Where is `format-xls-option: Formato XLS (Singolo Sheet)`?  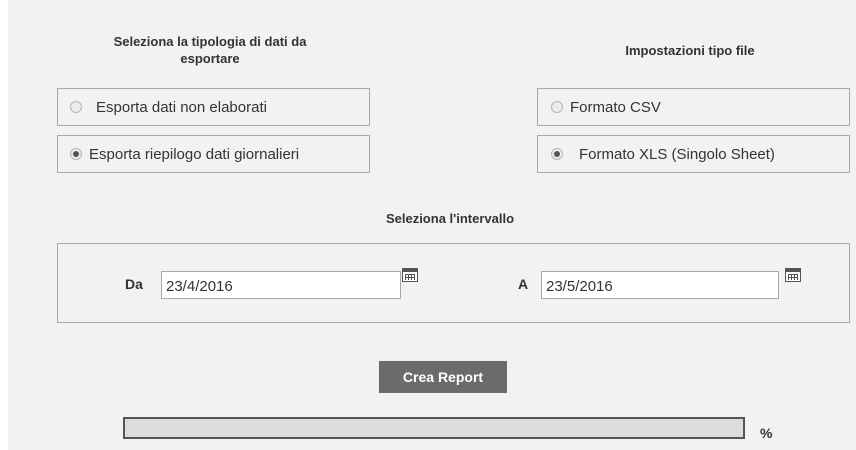
format-xls-option: Formato XLS (Singolo Sheet) is located at coordinates (693, 154).